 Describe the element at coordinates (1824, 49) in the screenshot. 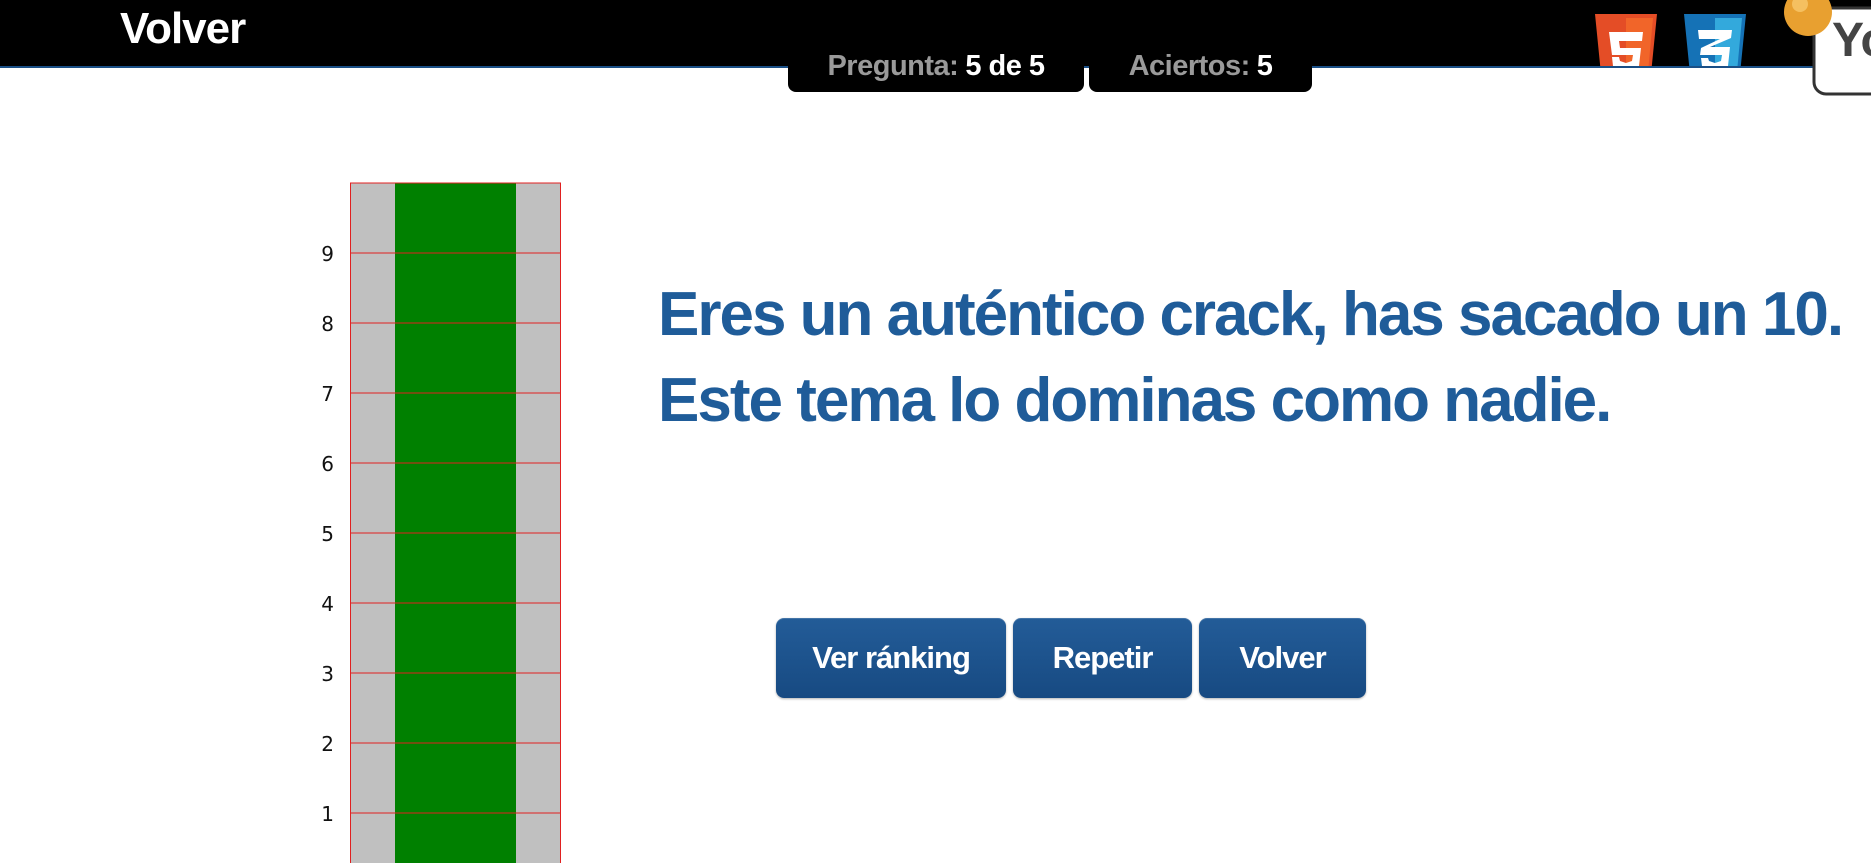

I see `site-logo-icon: Yo` at that location.